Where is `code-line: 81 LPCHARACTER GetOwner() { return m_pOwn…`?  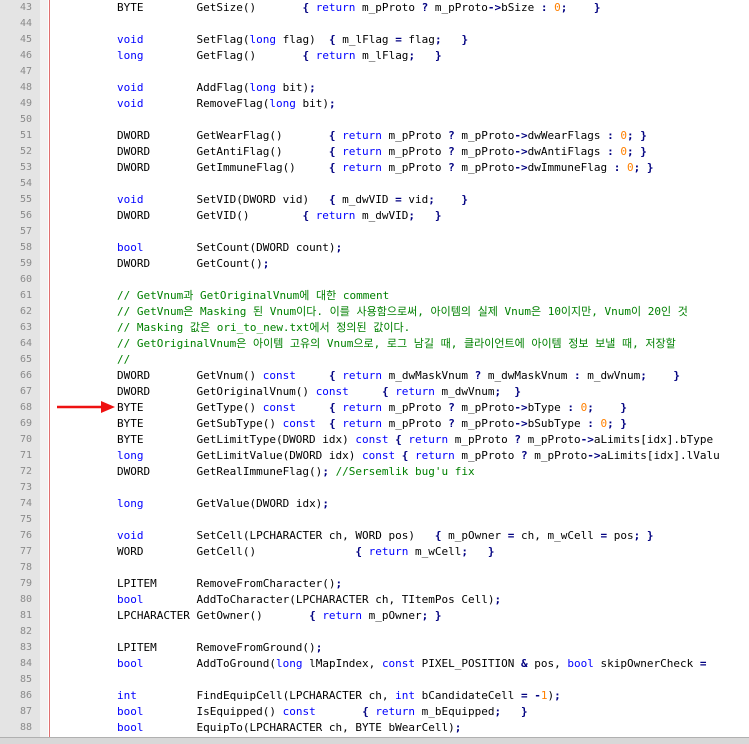 code-line: 81 LPCHARACTER GetOwner() { return m_pOwn… is located at coordinates (374, 616).